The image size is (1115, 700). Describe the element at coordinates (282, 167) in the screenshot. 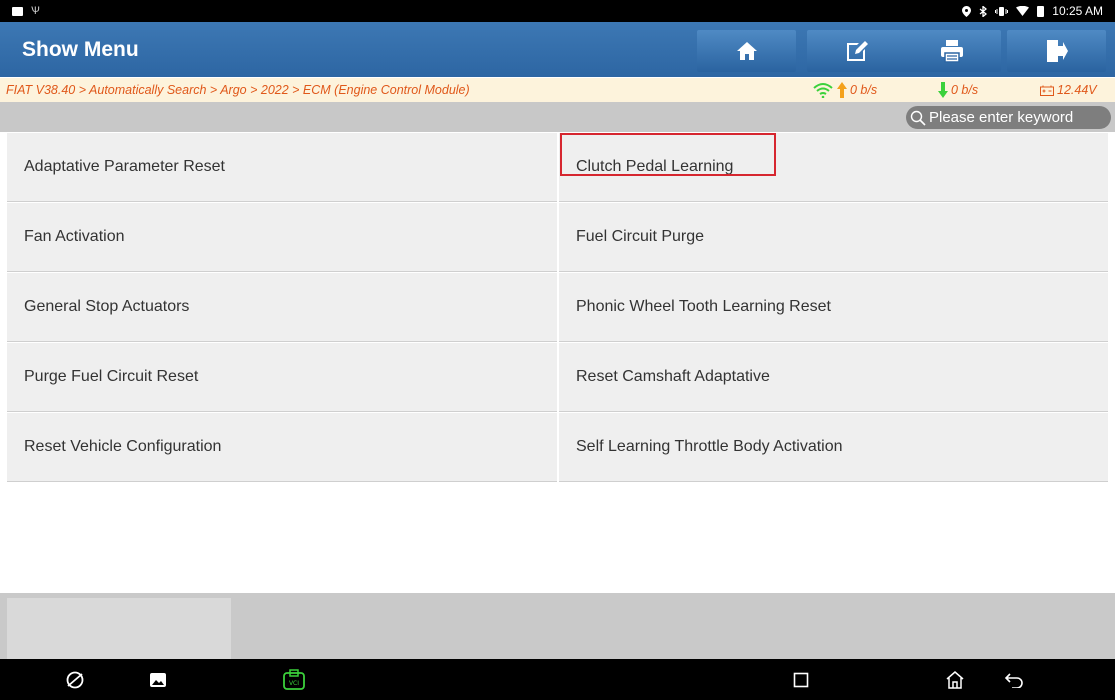

I see `menu-item-adaptative-parameter-reset: Adaptative Parameter Reset` at that location.